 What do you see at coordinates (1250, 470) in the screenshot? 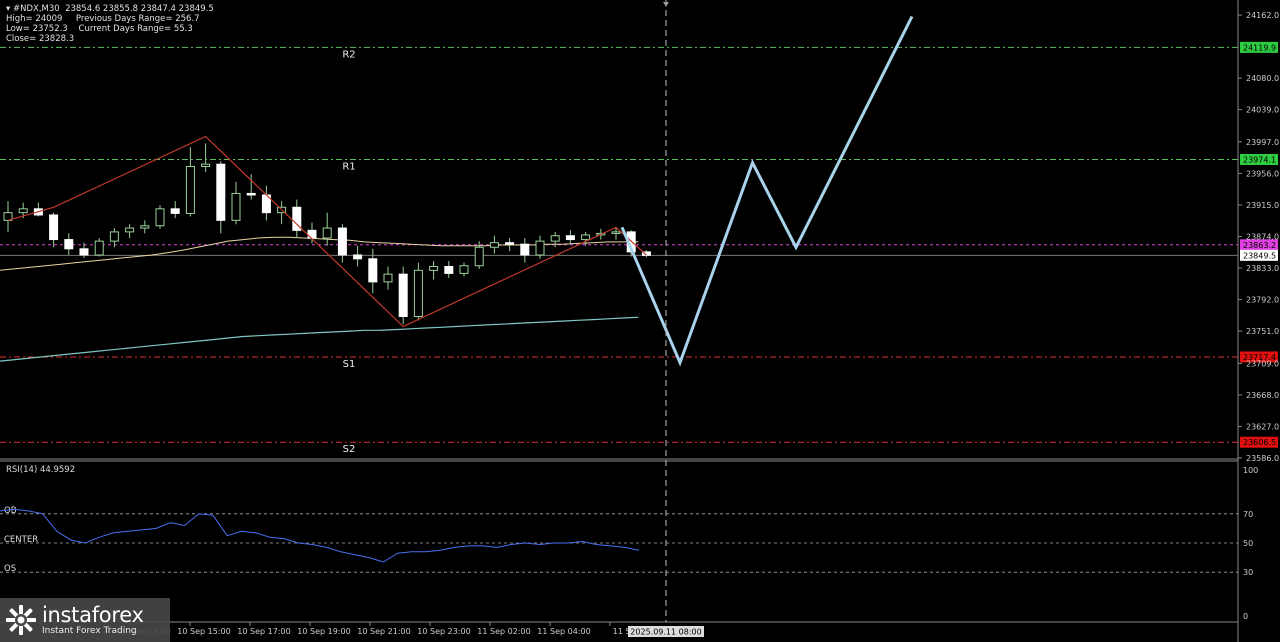
I see `rsi-tick-label: 100` at bounding box center [1250, 470].